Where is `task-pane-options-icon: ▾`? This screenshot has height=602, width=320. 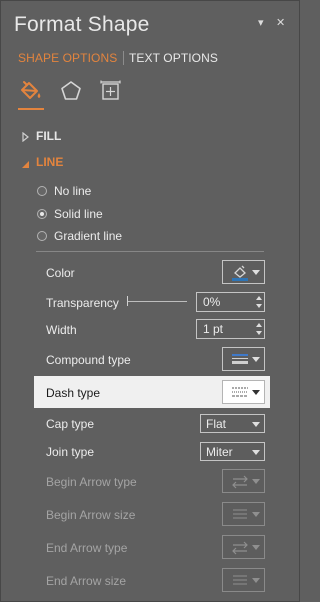
task-pane-options-icon: ▾ is located at coordinates (261, 22).